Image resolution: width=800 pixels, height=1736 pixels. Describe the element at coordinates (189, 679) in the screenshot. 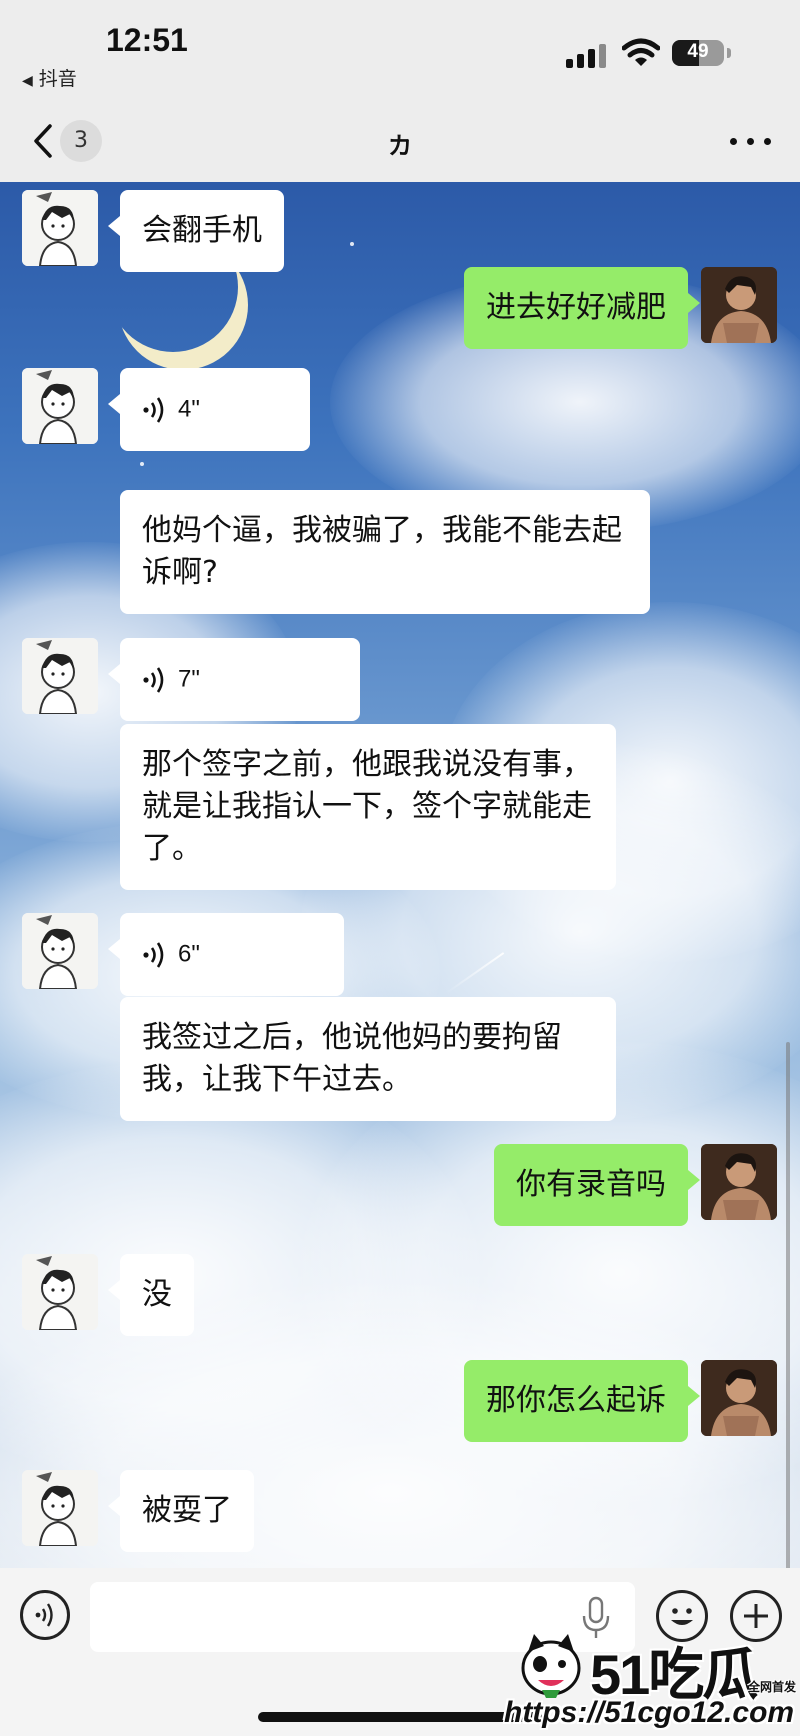

I see `voice-duration: 7"` at that location.